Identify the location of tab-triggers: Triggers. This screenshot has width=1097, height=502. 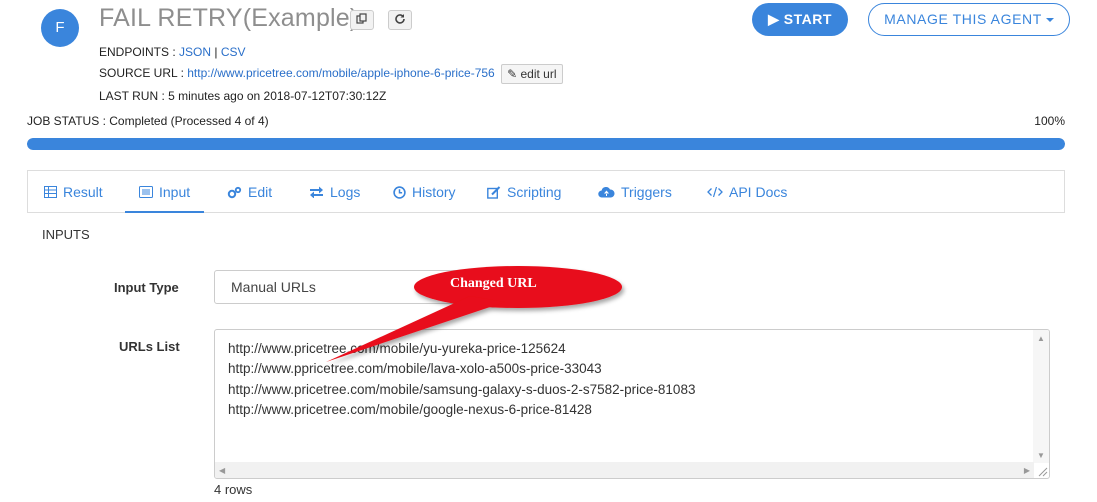
(635, 192).